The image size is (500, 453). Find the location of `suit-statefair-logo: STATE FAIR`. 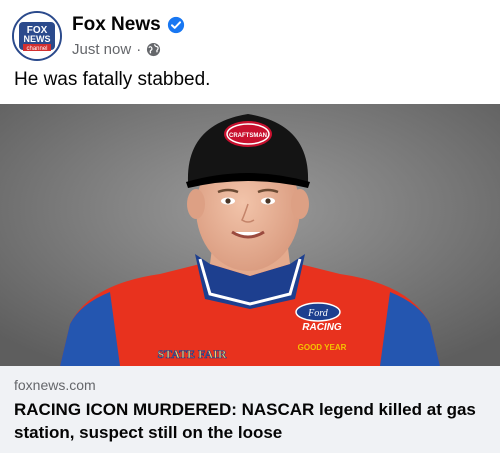

suit-statefair-logo: STATE FAIR is located at coordinates (191, 354).